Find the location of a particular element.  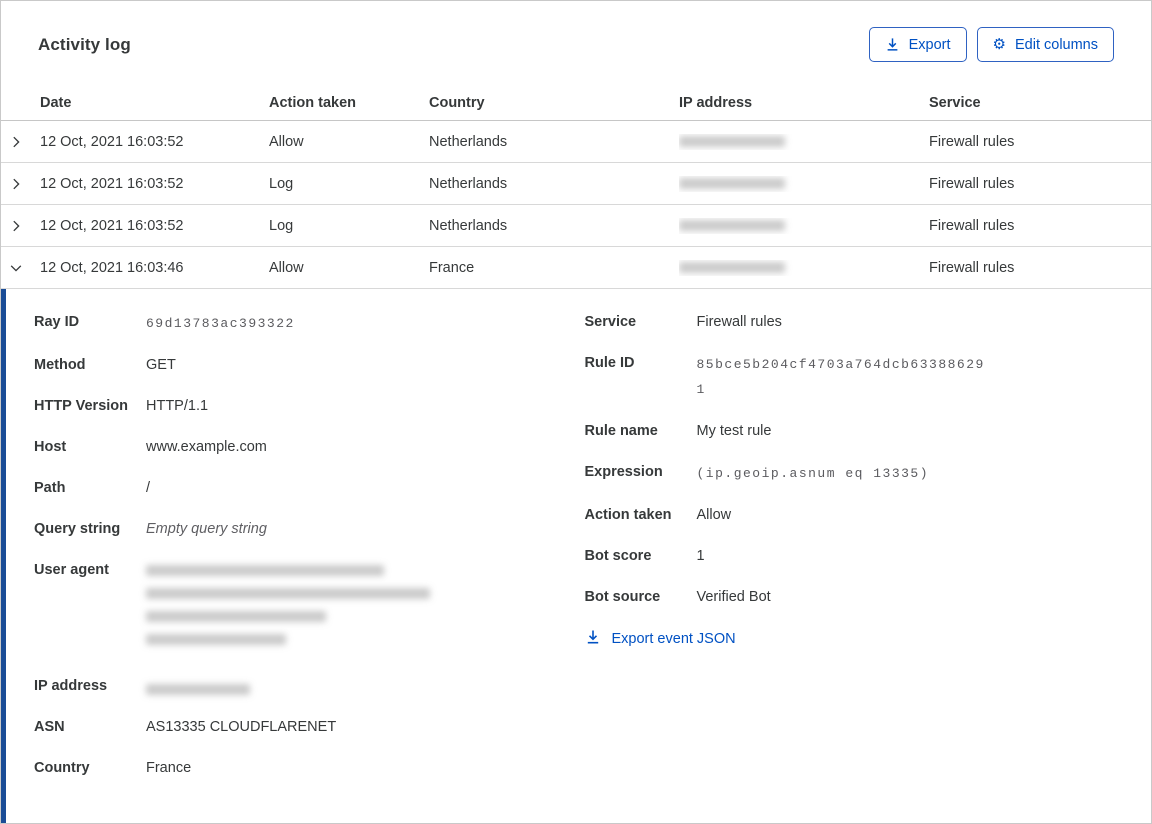

query-string-value: Empty query string is located at coordinates (206, 529).